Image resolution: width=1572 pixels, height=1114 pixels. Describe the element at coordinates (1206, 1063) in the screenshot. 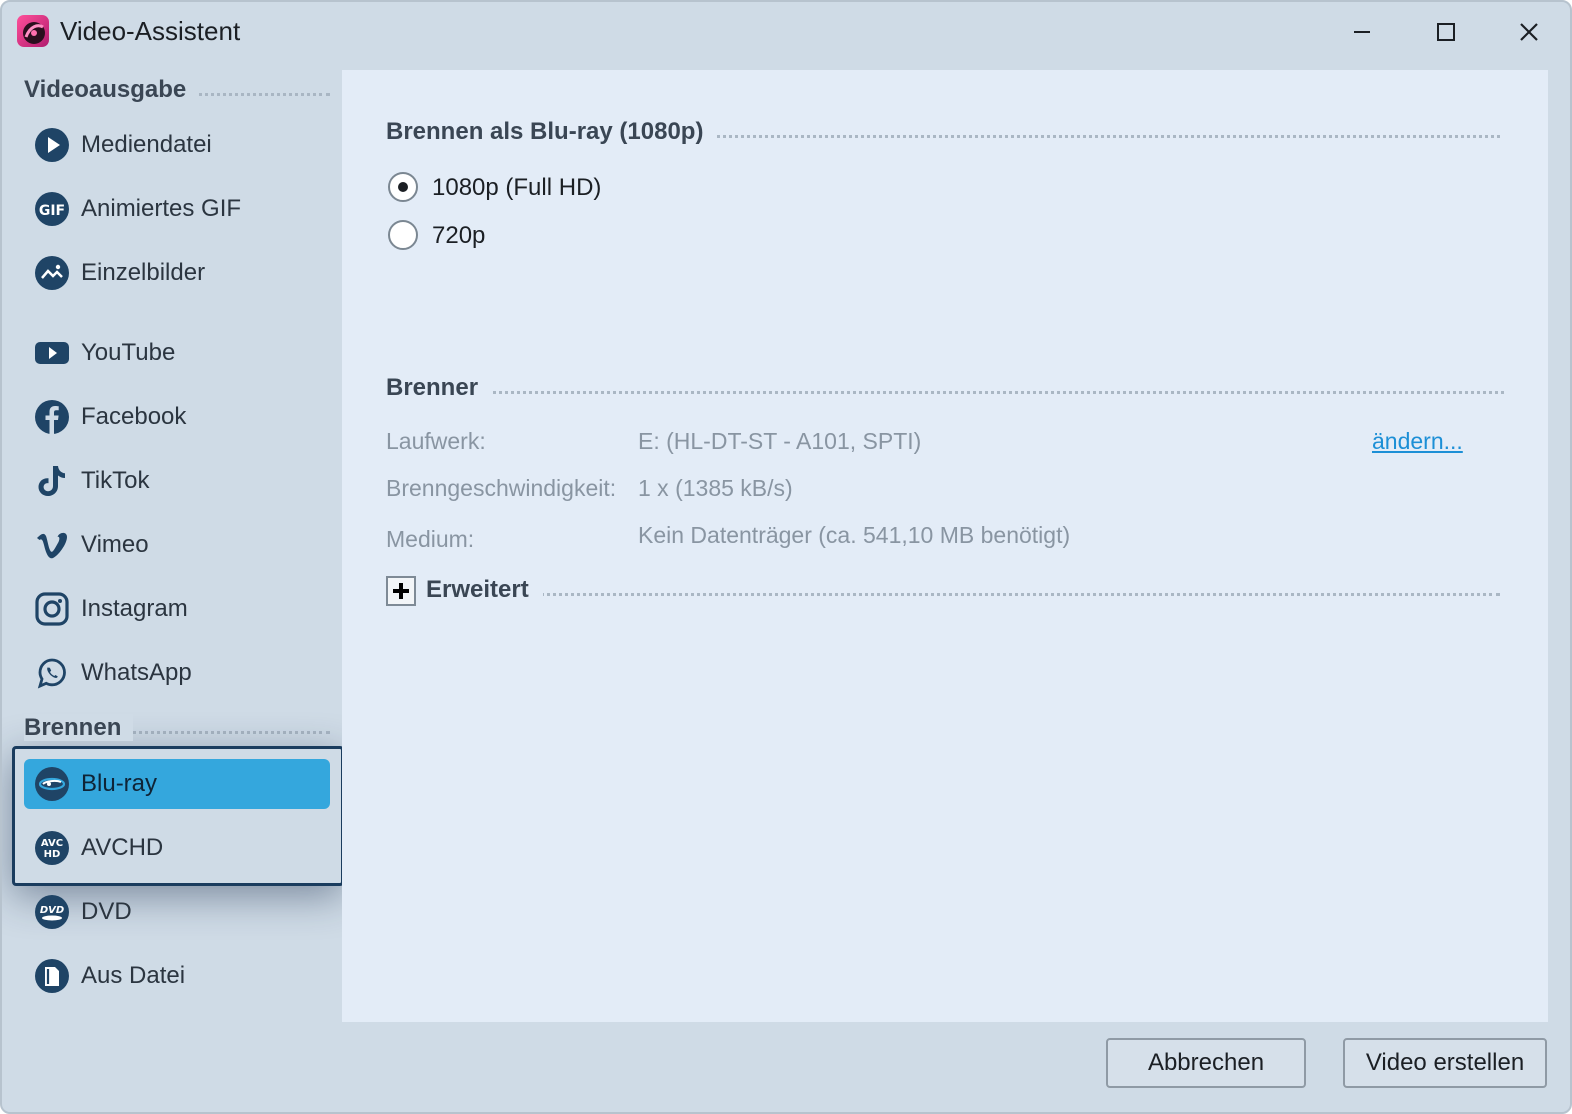

I see `cancel-button: Abbrechen` at that location.